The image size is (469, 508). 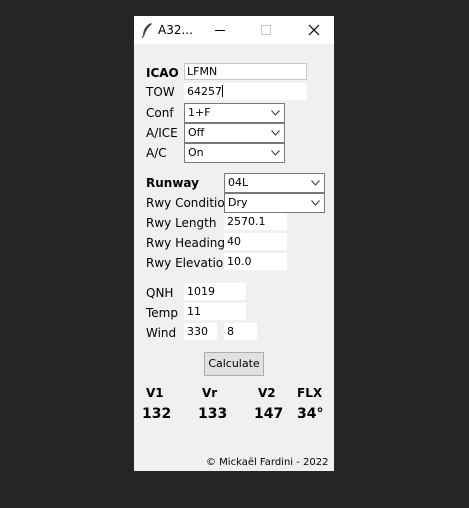 What do you see at coordinates (160, 293) in the screenshot?
I see `qnh-label: QNH` at bounding box center [160, 293].